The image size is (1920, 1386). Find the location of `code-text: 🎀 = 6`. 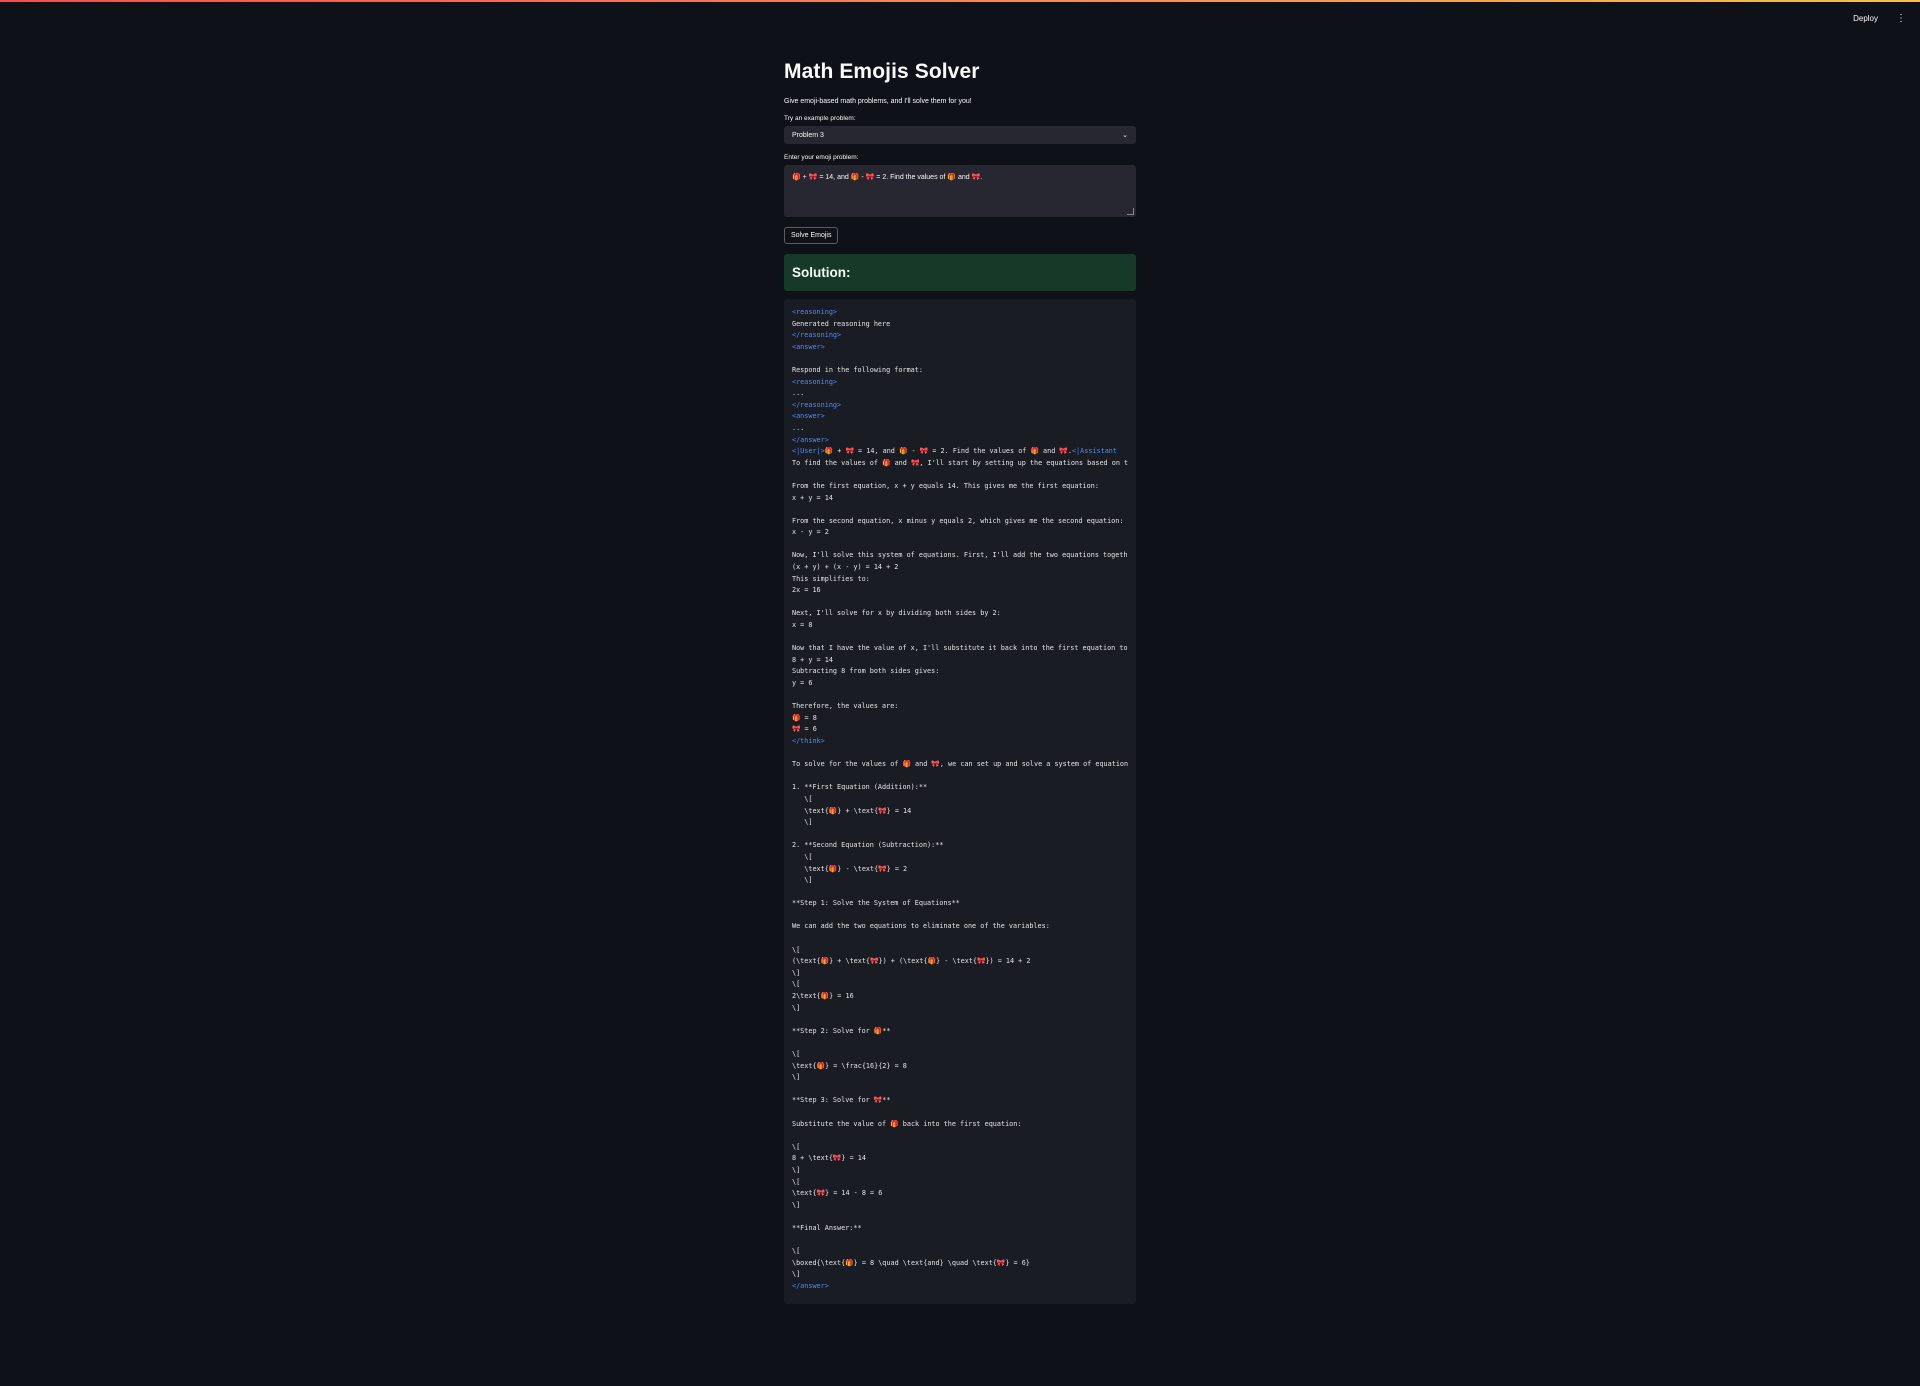

code-text: 🎀 = 6 is located at coordinates (804, 729).